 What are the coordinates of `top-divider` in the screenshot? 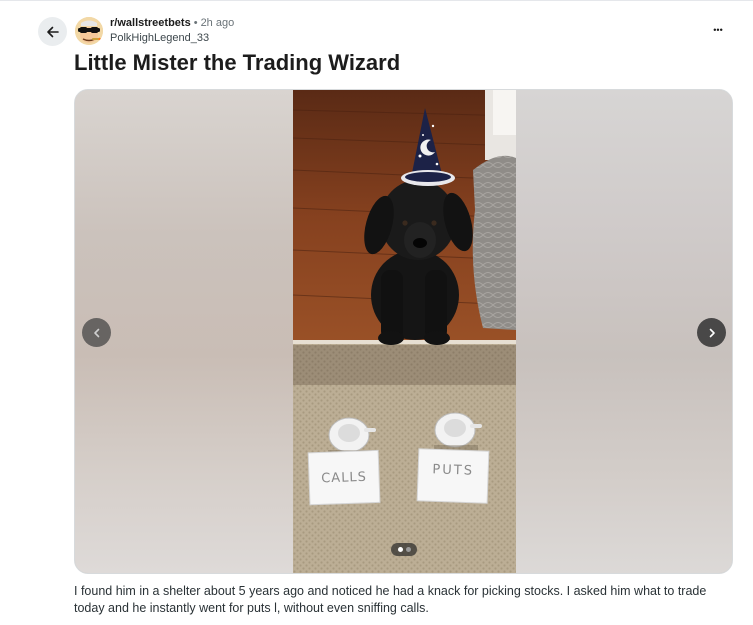 It's located at (376, 1).